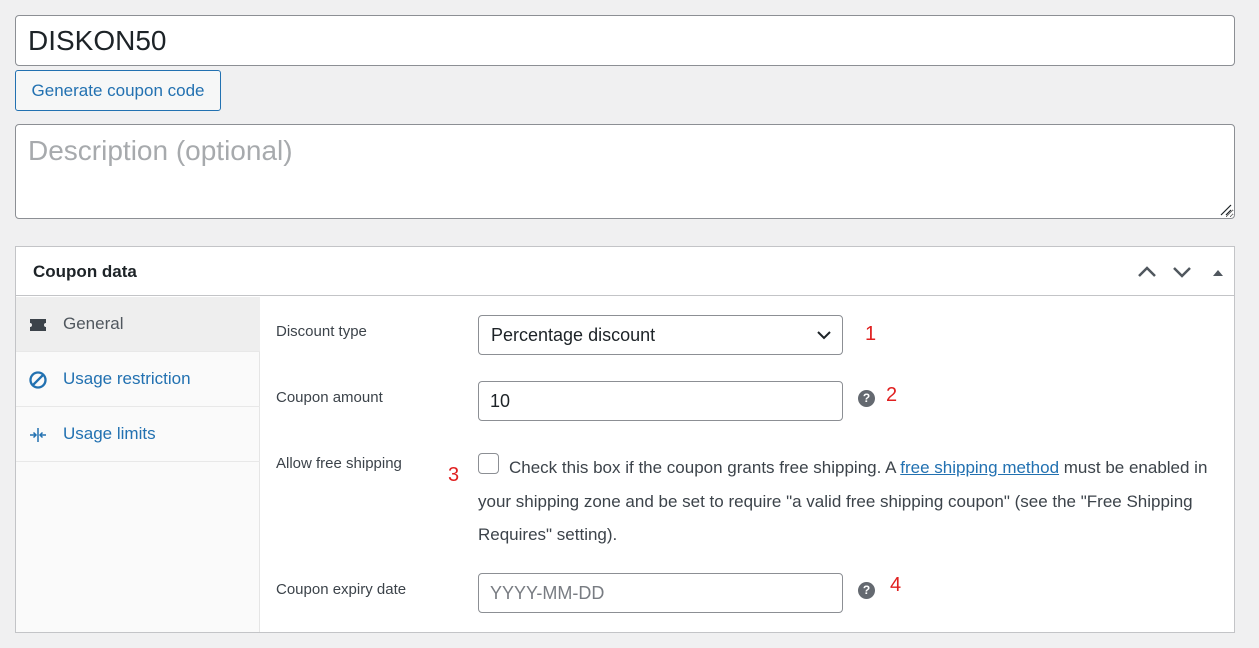 Image resolution: width=1259 pixels, height=648 pixels. What do you see at coordinates (38, 325) in the screenshot?
I see `ticket-icon` at bounding box center [38, 325].